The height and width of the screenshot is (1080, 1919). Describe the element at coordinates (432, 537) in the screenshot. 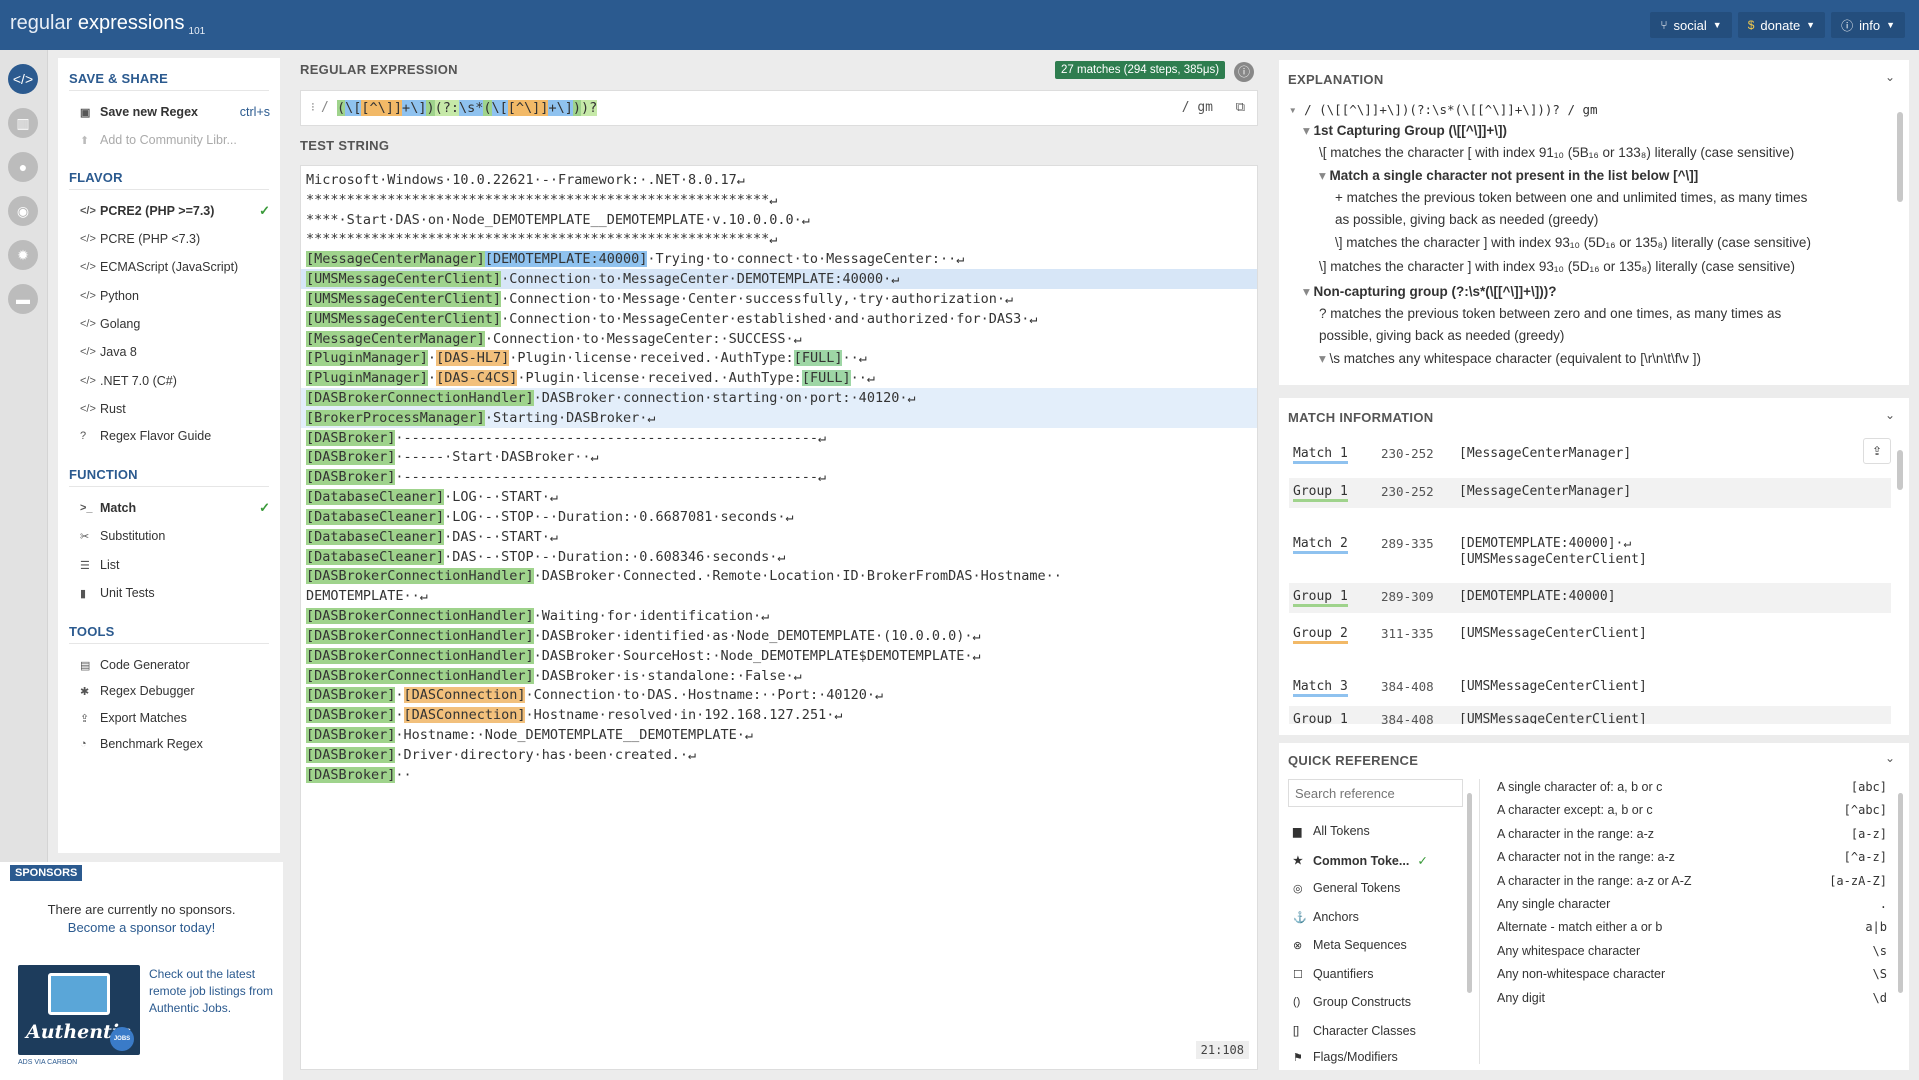

I see `test-line: [DatabaseCleaner]·DAS·-·START·↵` at that location.